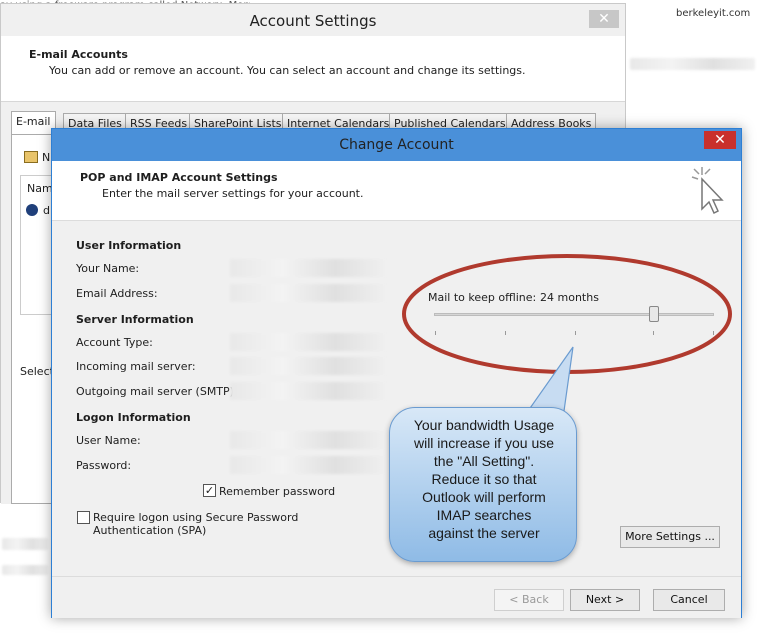  I want to click on cursor-sparkle-icon, so click(707, 191).